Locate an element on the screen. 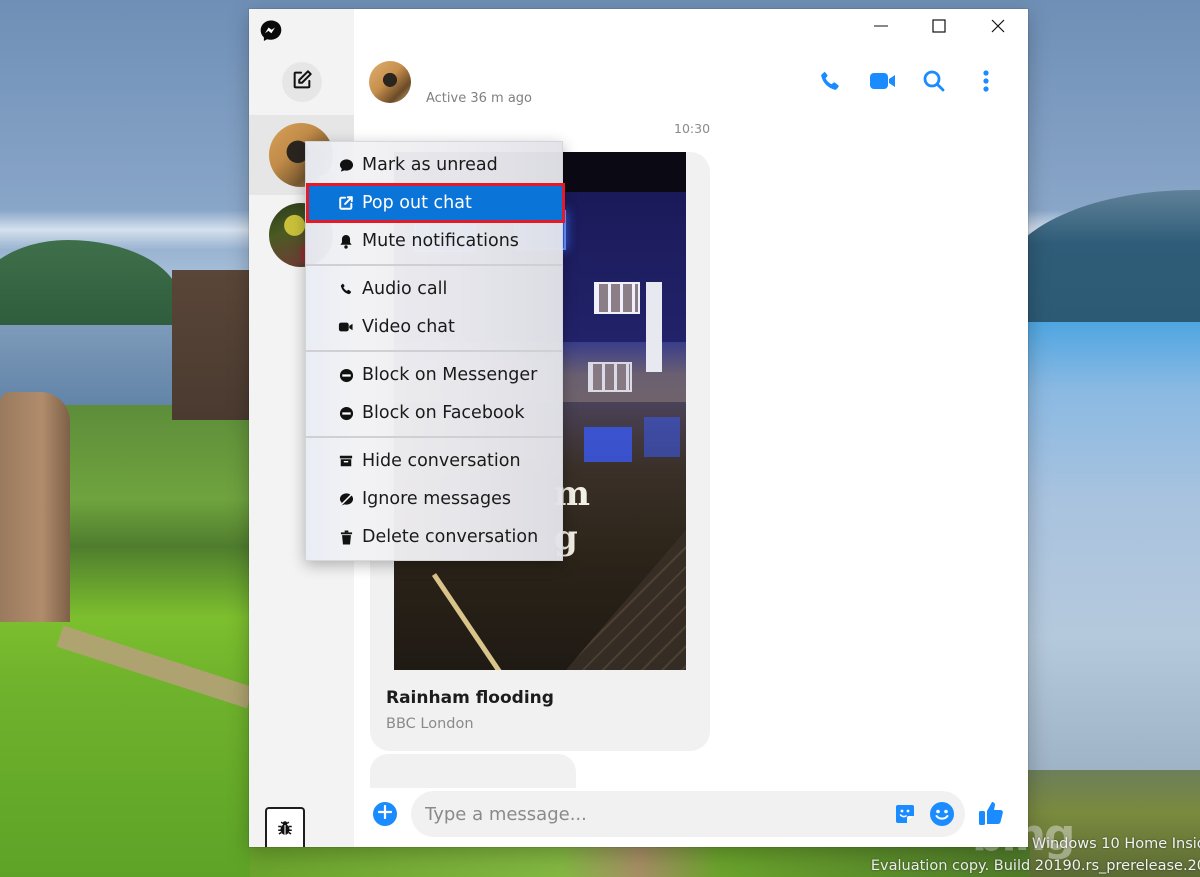 The image size is (1200, 877). add-attachment-button is located at coordinates (385, 814).